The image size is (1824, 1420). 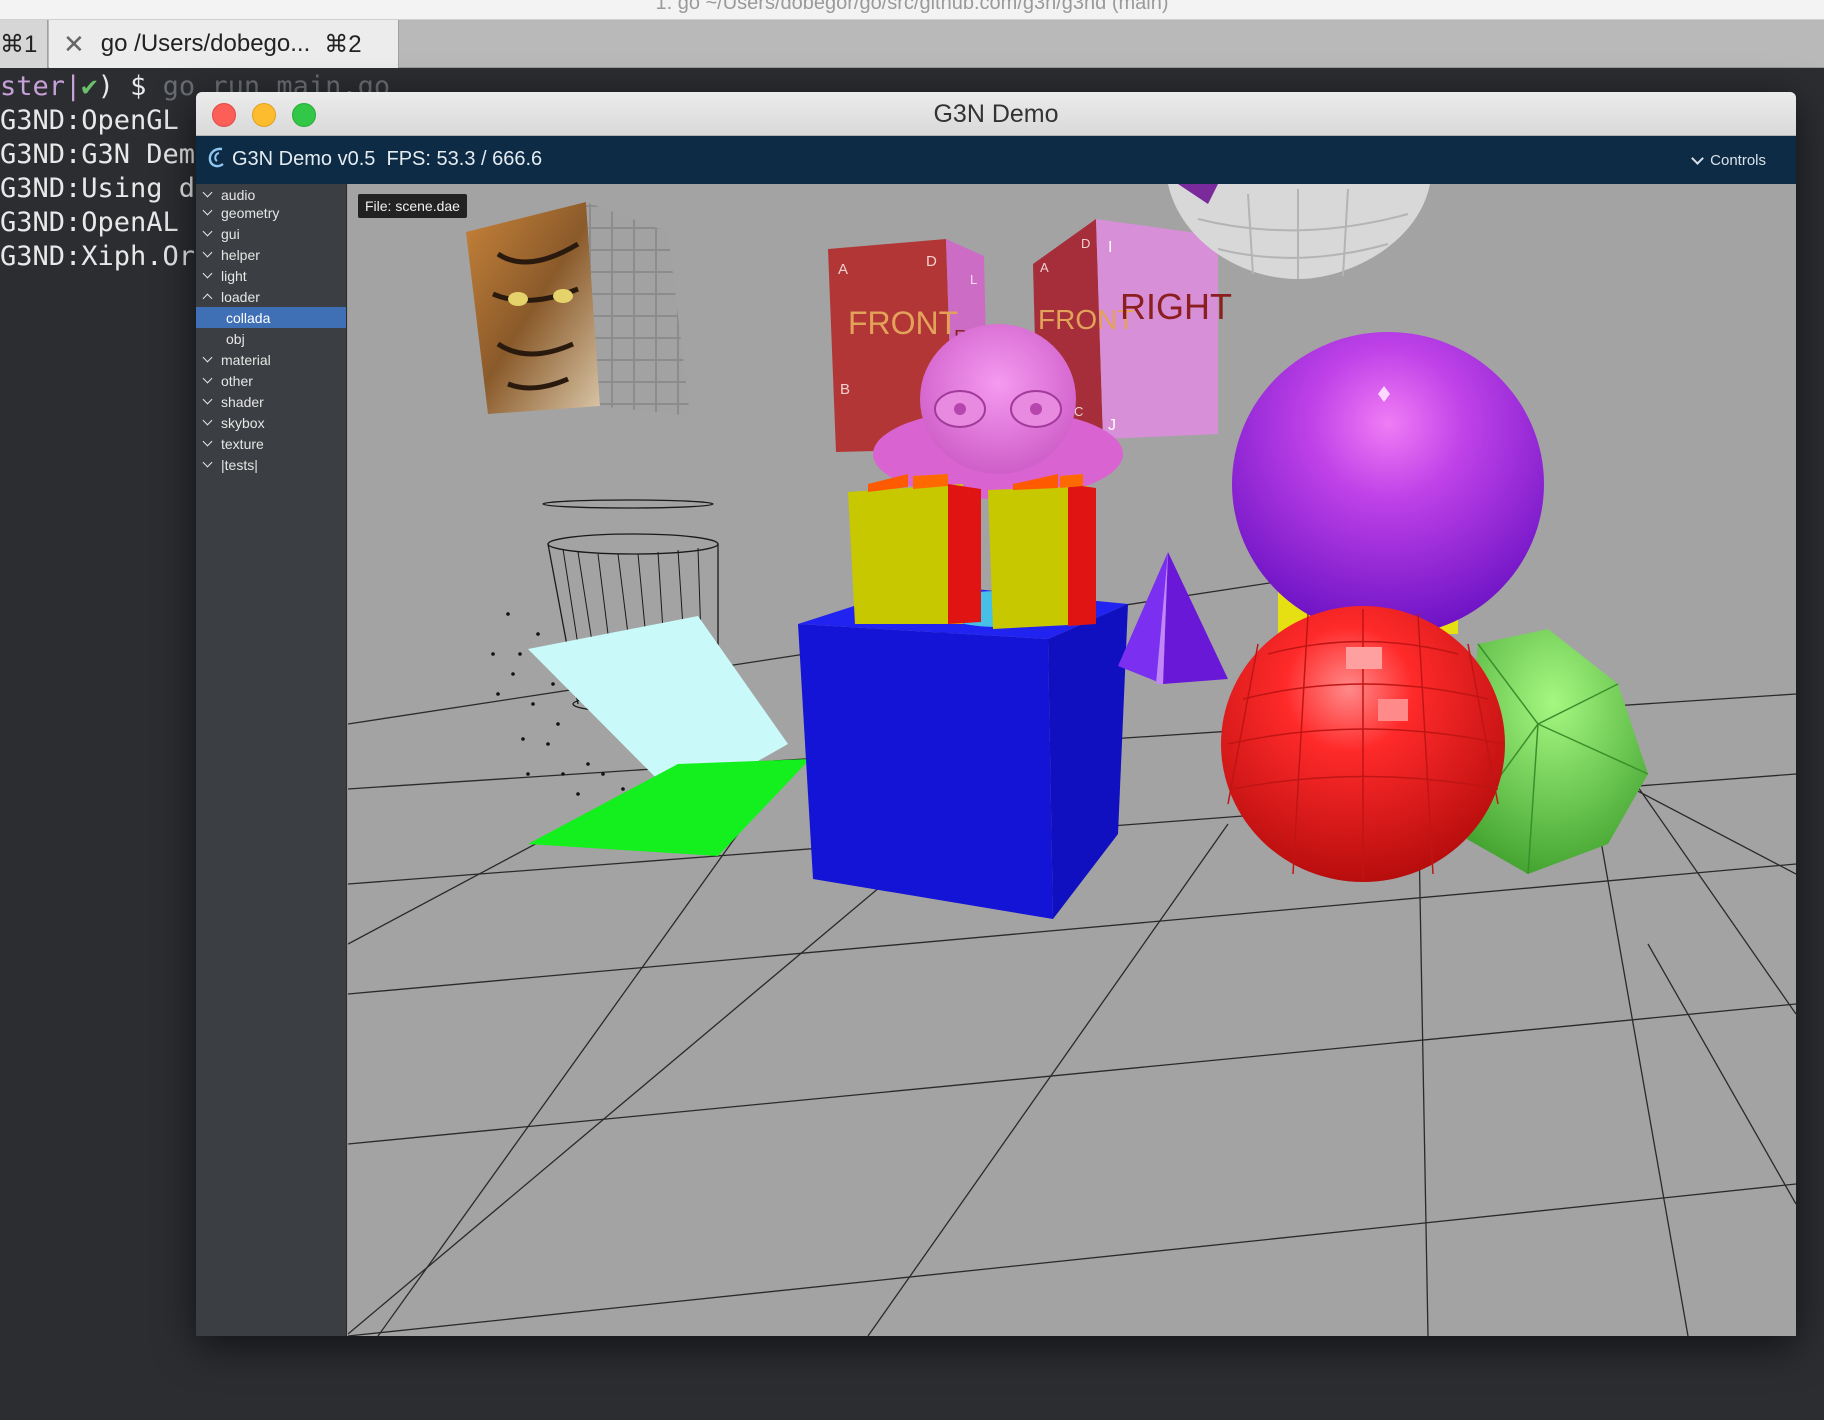 I want to click on terminal-line: G3ND:G3N Demo, so click(x=106, y=154).